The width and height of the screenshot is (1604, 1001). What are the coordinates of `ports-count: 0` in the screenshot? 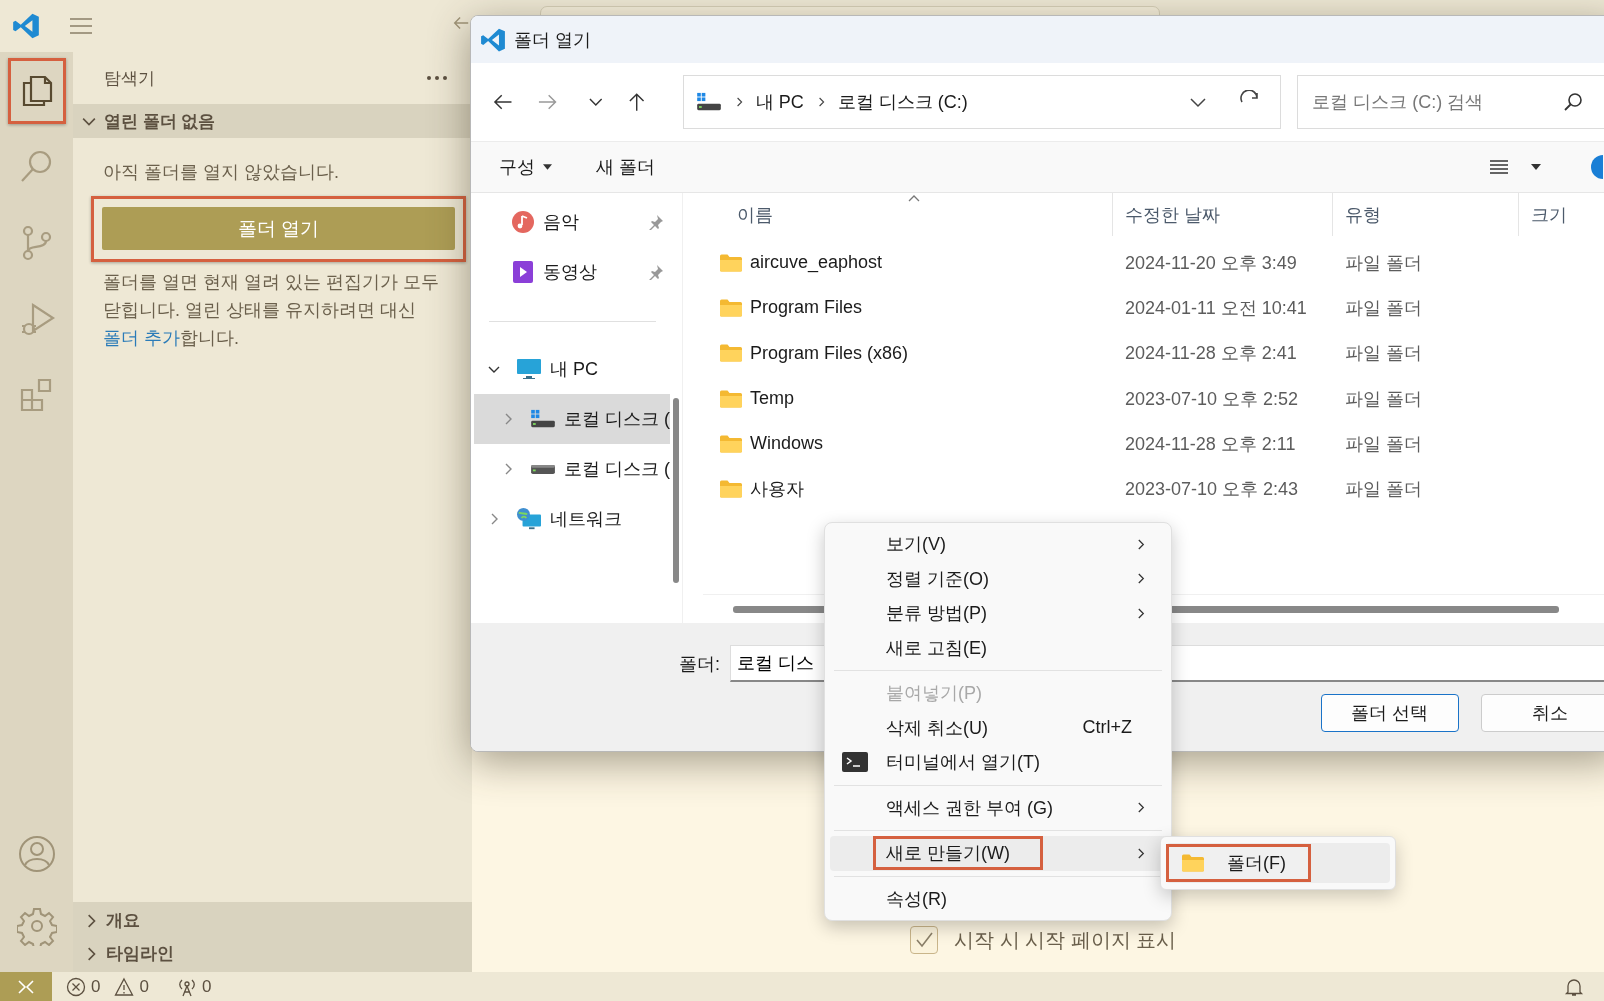 It's located at (206, 986).